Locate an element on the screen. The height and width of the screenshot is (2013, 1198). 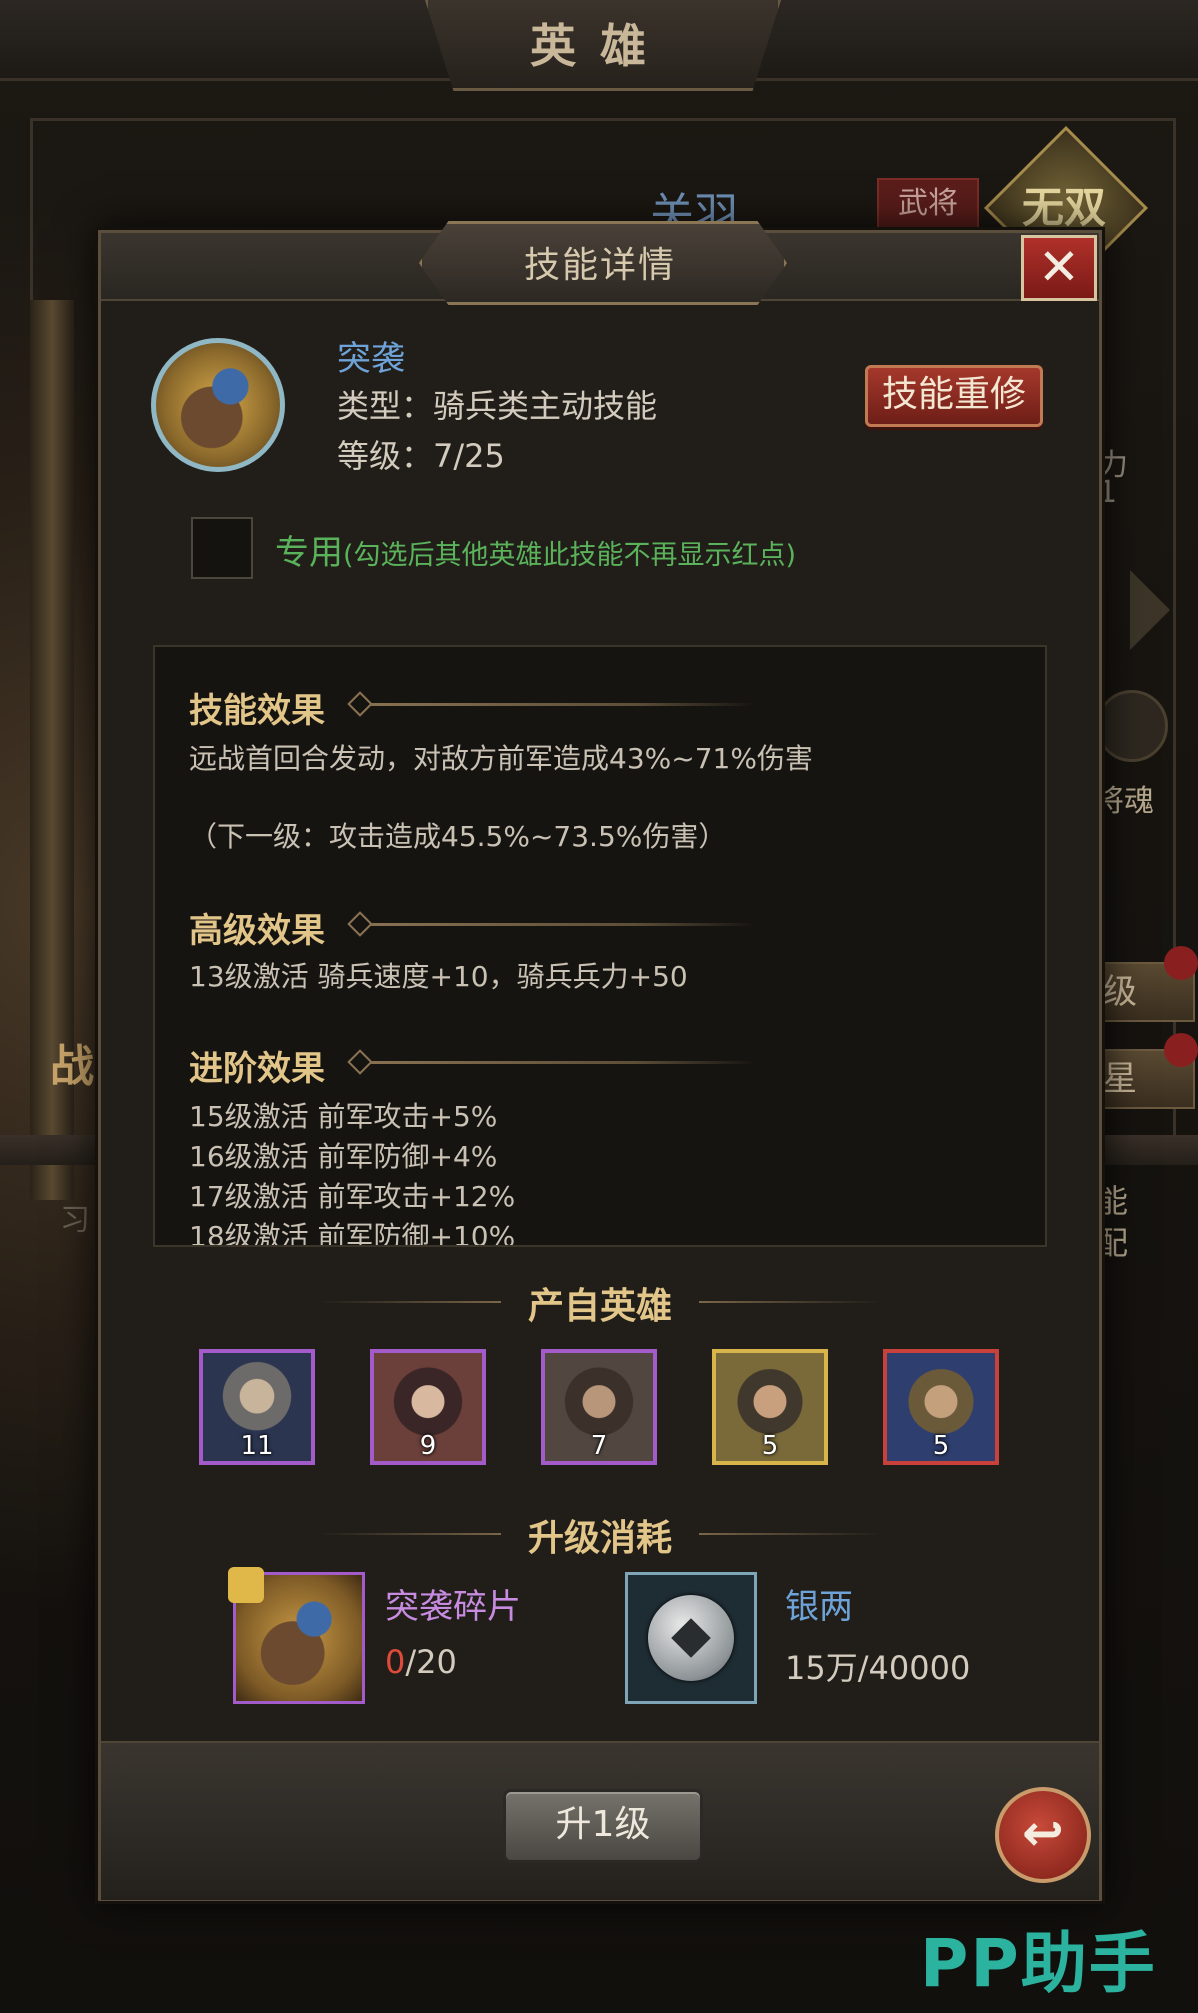
advanced-effect-title: 高级效果 is located at coordinates (257, 931).